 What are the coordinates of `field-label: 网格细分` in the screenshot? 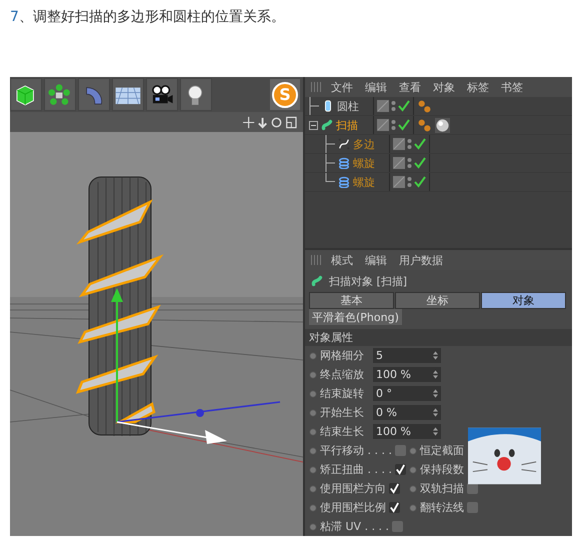 It's located at (342, 355).